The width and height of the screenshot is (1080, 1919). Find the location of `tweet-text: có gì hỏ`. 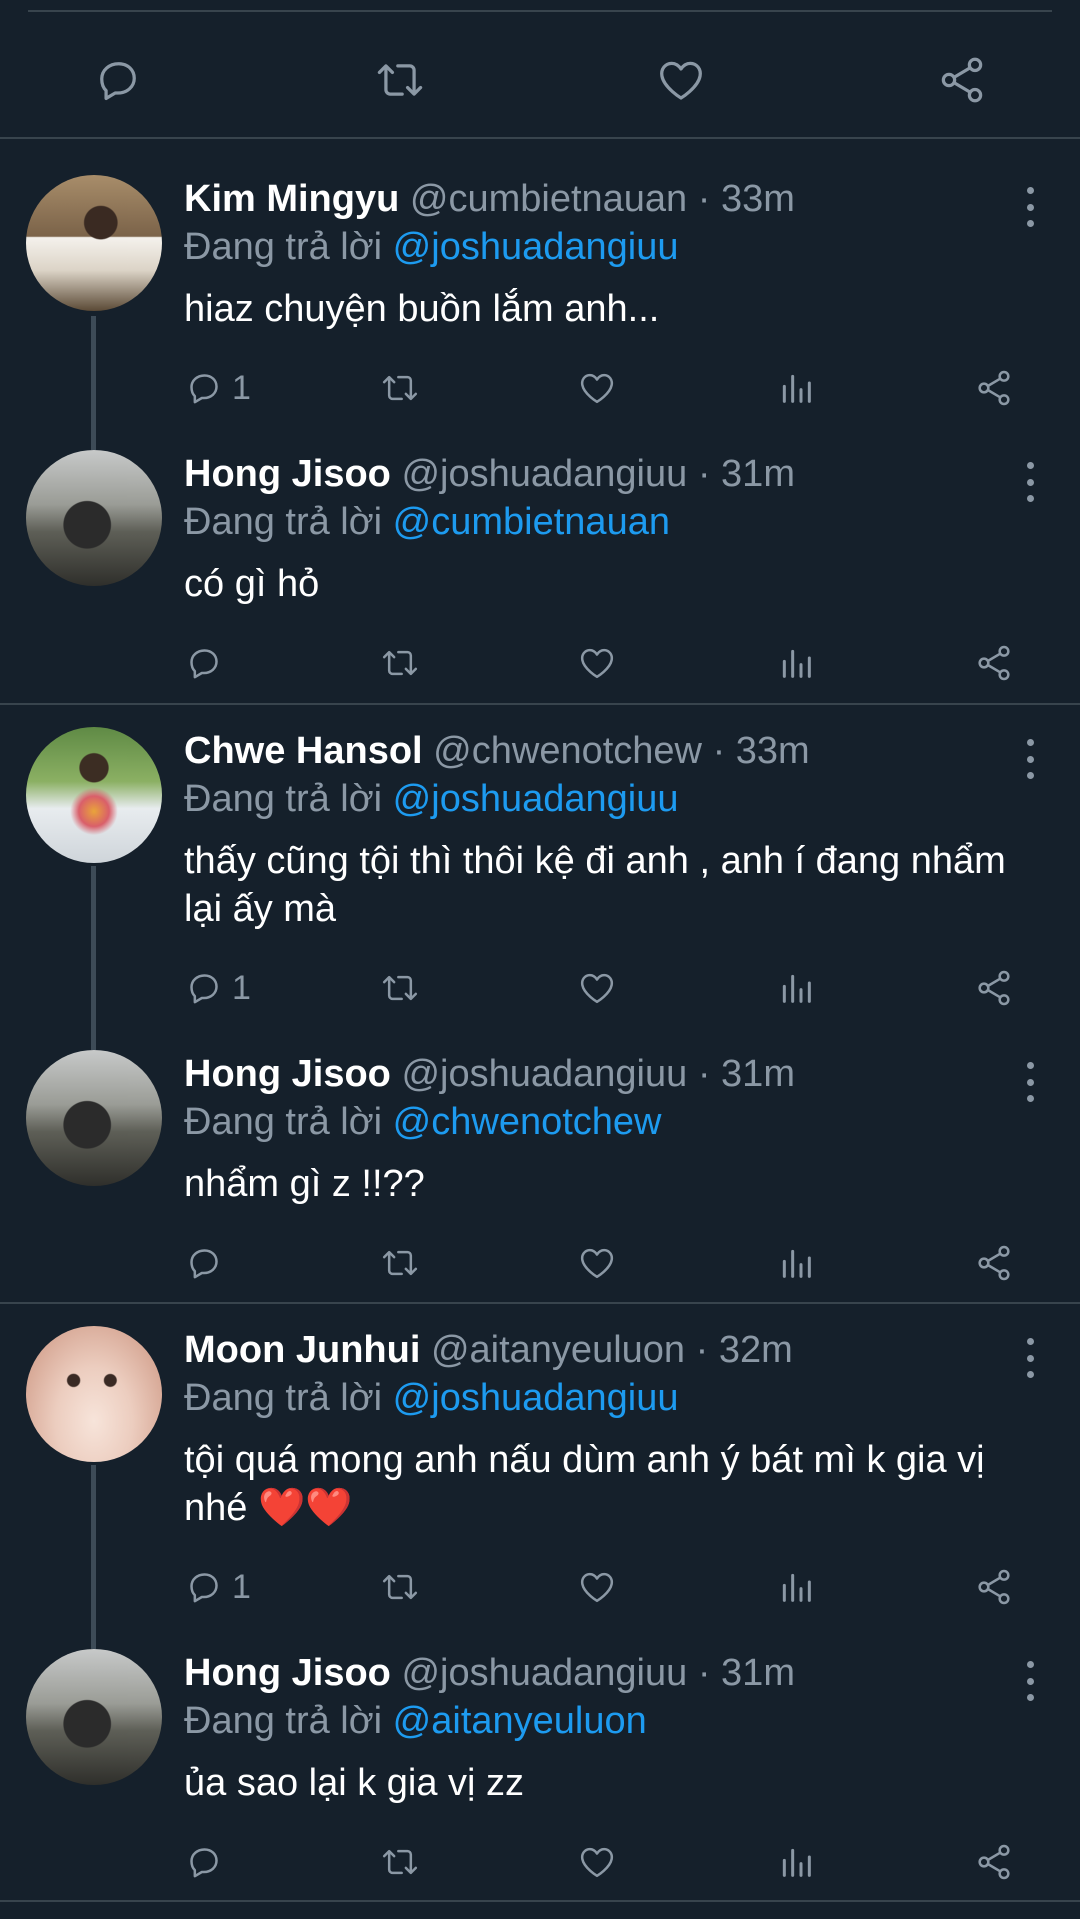

tweet-text: có gì hỏ is located at coordinates (252, 584).